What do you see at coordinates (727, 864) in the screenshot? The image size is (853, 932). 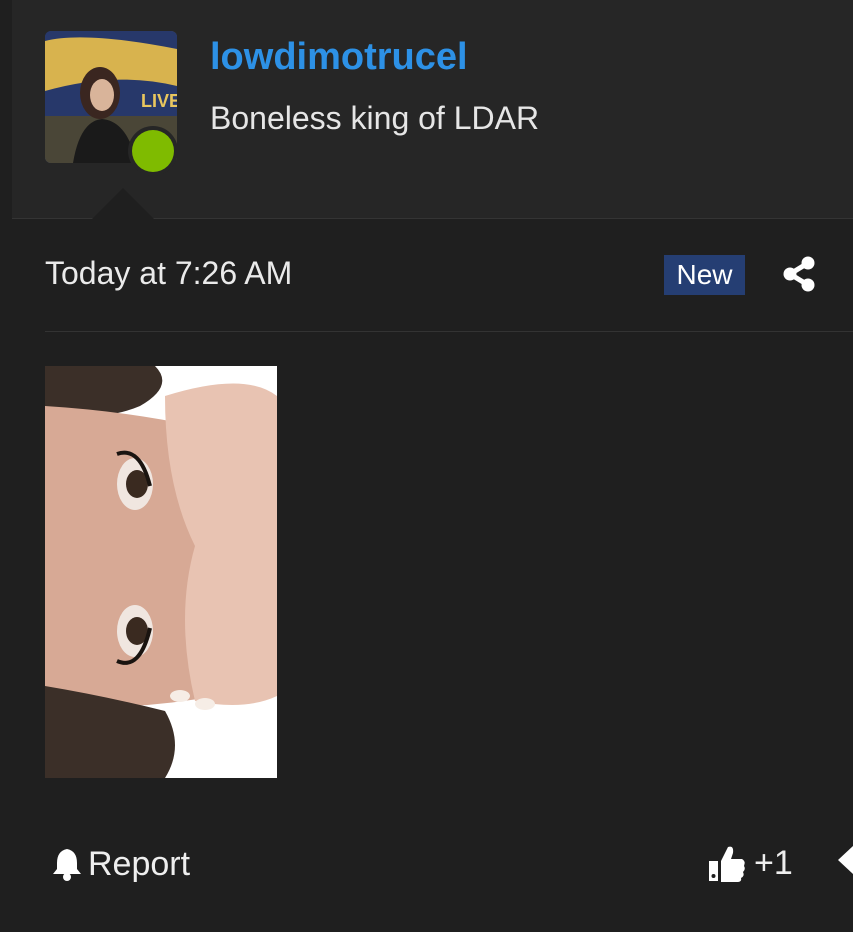 I see `thumbs-up-icon` at bounding box center [727, 864].